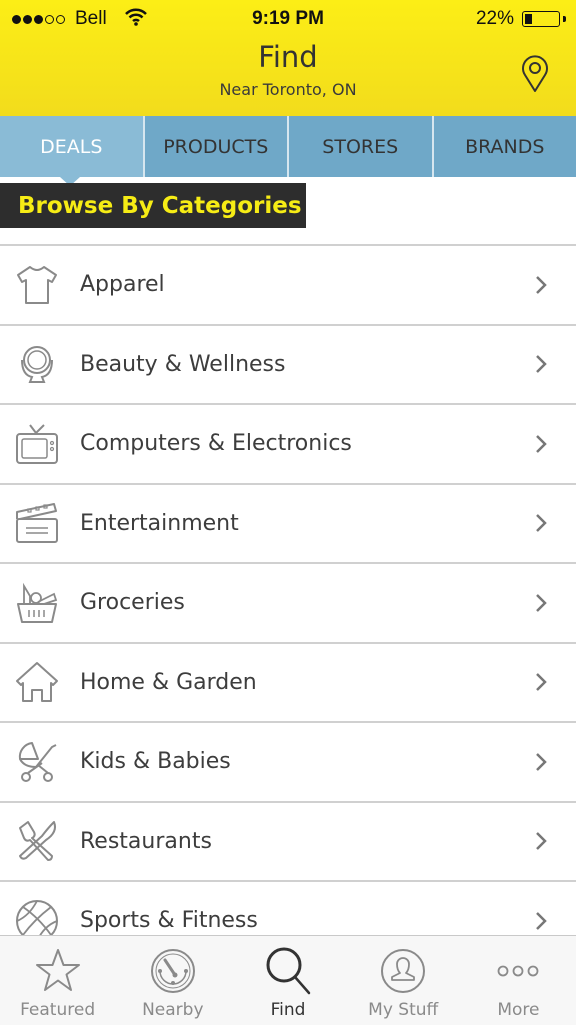  What do you see at coordinates (288, 286) in the screenshot?
I see `category-row-apparel: Apparel` at bounding box center [288, 286].